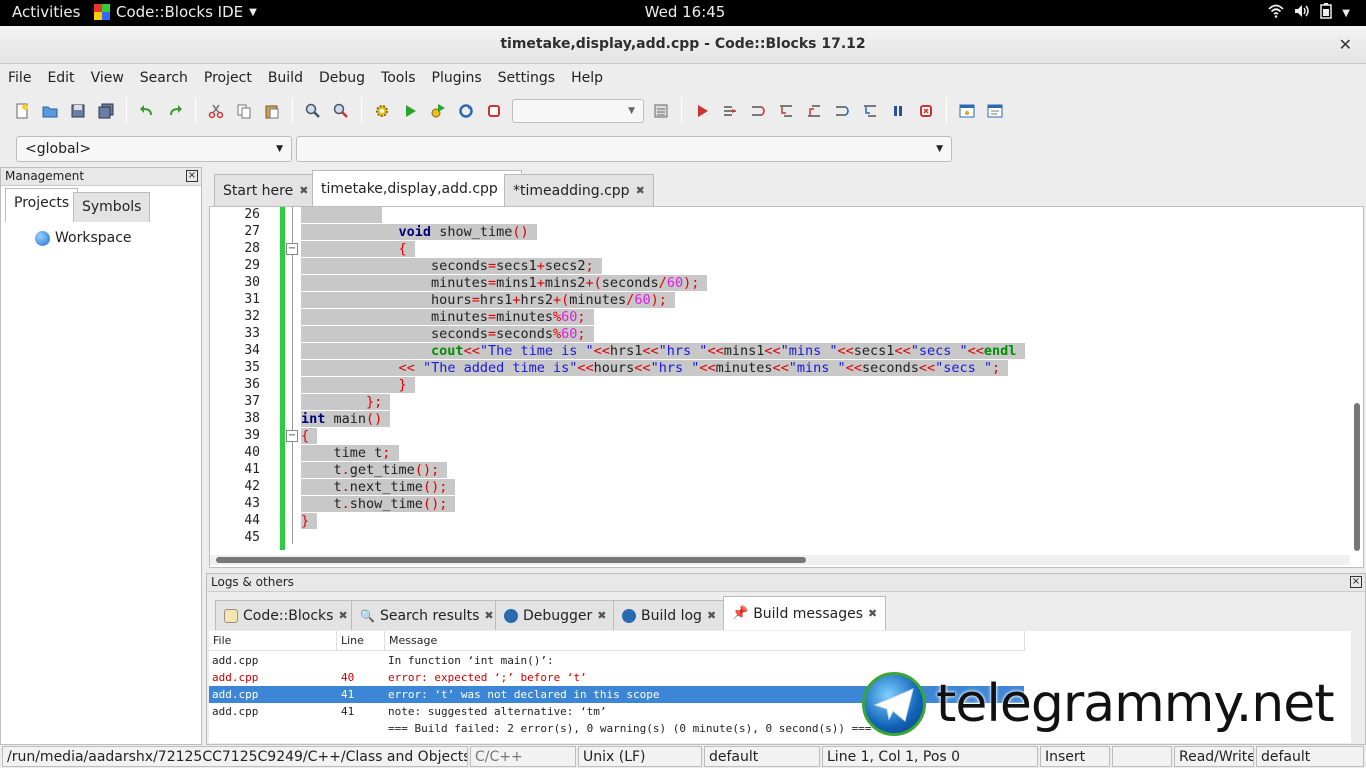  Describe the element at coordinates (702, 111) in the screenshot. I see `debug-start-icon` at that location.